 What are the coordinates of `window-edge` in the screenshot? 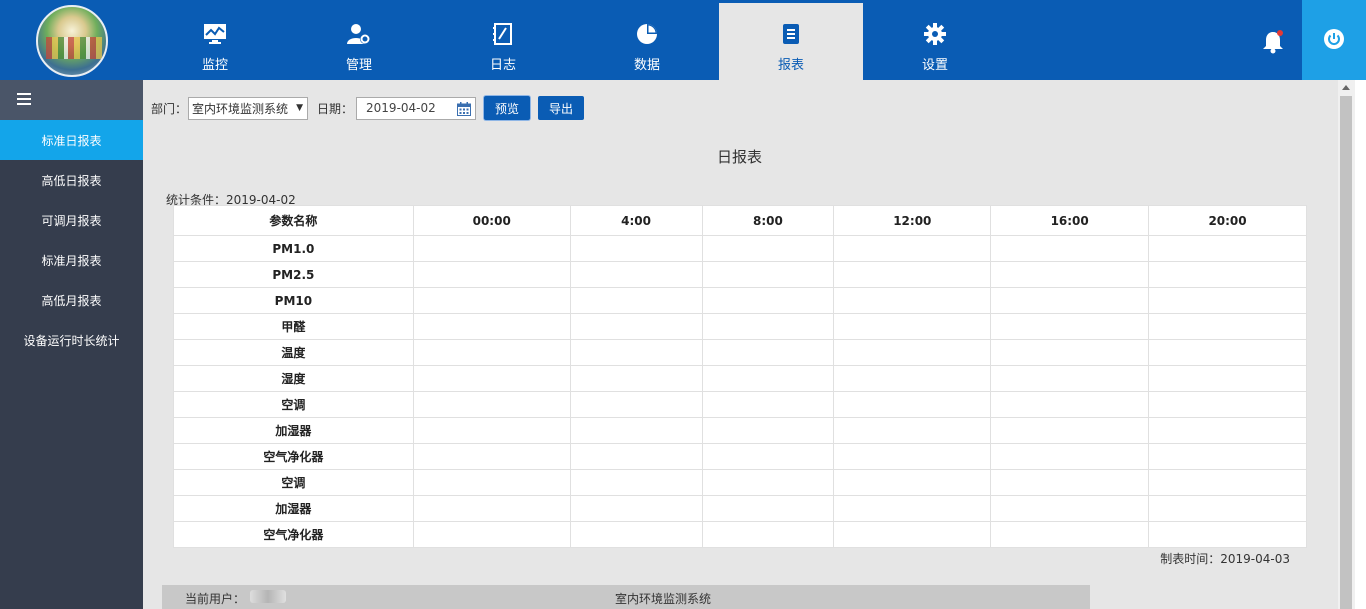 It's located at (1360, 344).